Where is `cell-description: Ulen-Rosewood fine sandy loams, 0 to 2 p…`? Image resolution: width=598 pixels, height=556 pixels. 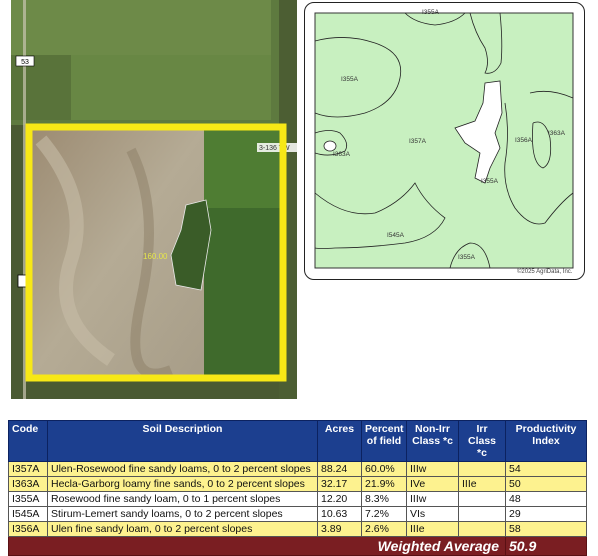 cell-description: Ulen-Rosewood fine sandy loams, 0 to 2 p… is located at coordinates (182, 469).